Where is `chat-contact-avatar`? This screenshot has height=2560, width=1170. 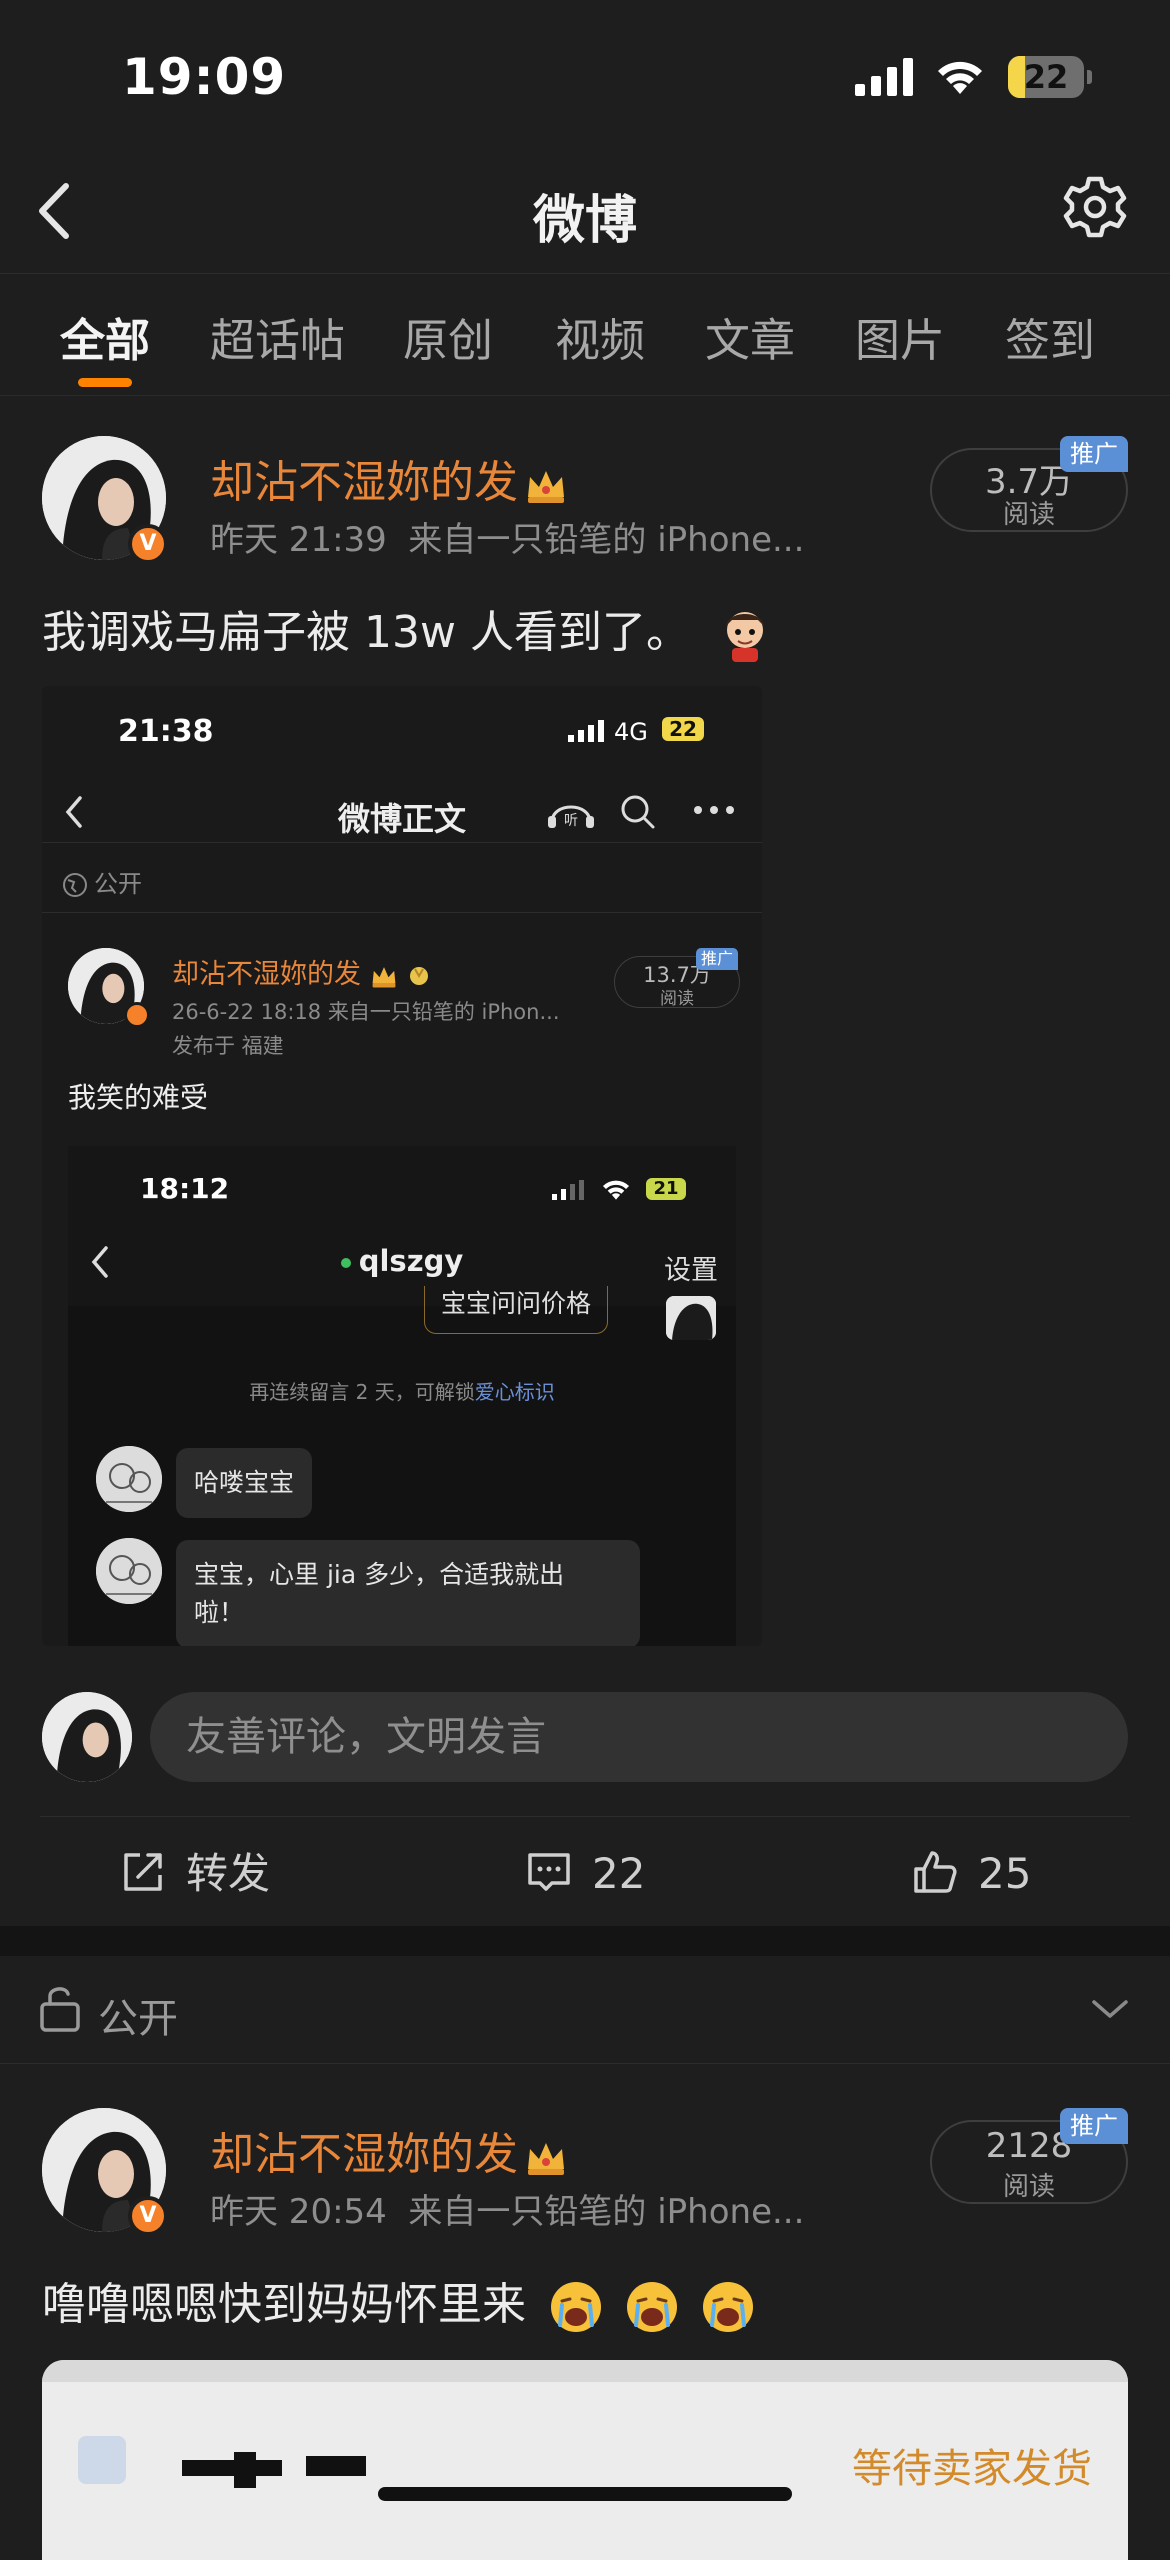 chat-contact-avatar is located at coordinates (129, 1479).